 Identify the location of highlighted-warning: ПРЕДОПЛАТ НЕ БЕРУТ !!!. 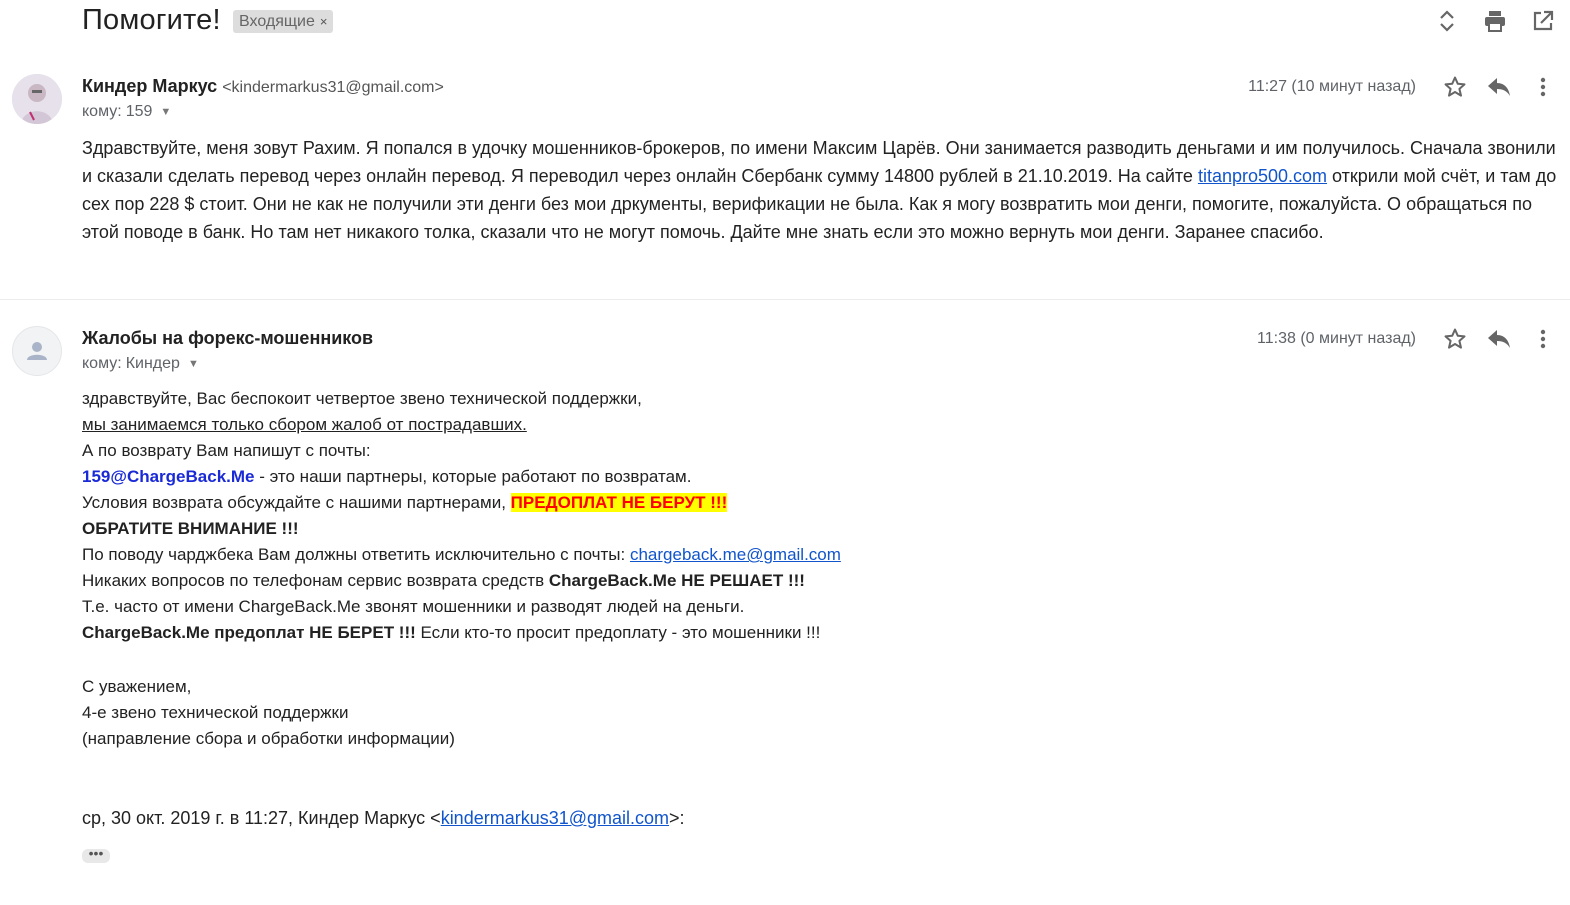
(619, 502).